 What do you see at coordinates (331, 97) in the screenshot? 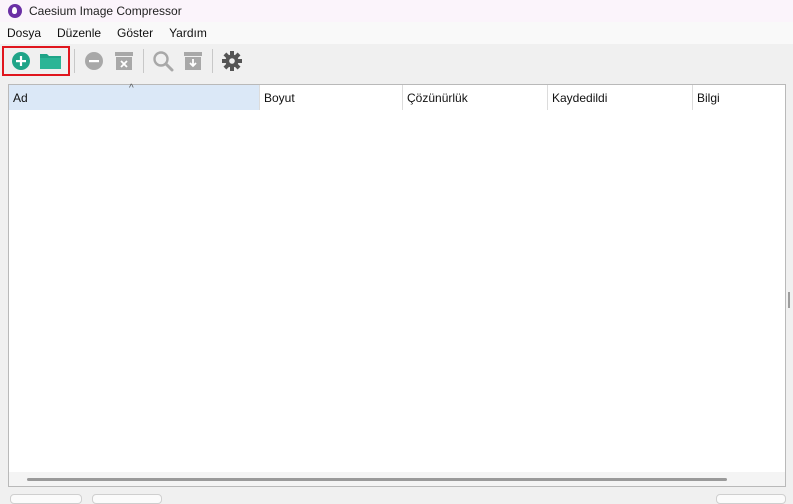
I see `column-header-size: Boyut` at bounding box center [331, 97].